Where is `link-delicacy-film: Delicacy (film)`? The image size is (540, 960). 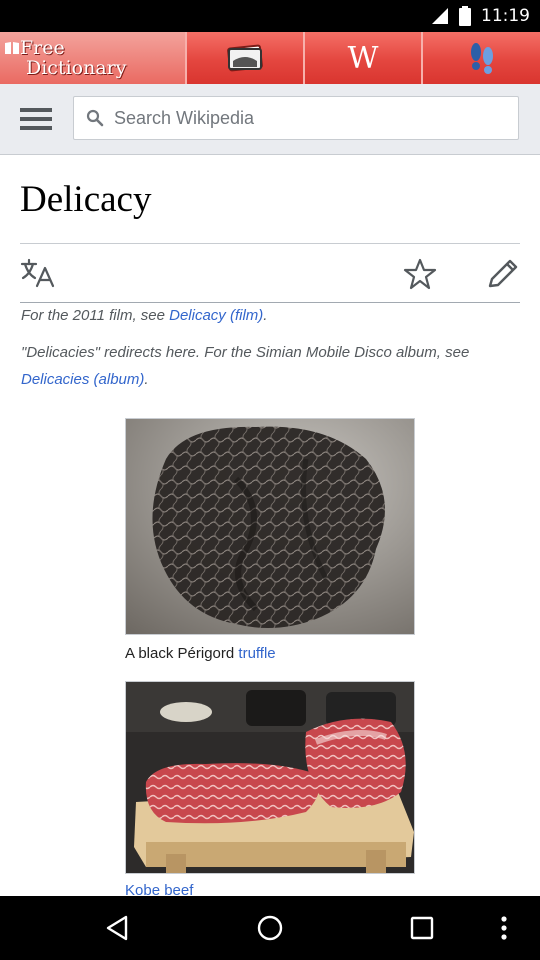
link-delicacy-film: Delicacy (film) is located at coordinates (216, 315).